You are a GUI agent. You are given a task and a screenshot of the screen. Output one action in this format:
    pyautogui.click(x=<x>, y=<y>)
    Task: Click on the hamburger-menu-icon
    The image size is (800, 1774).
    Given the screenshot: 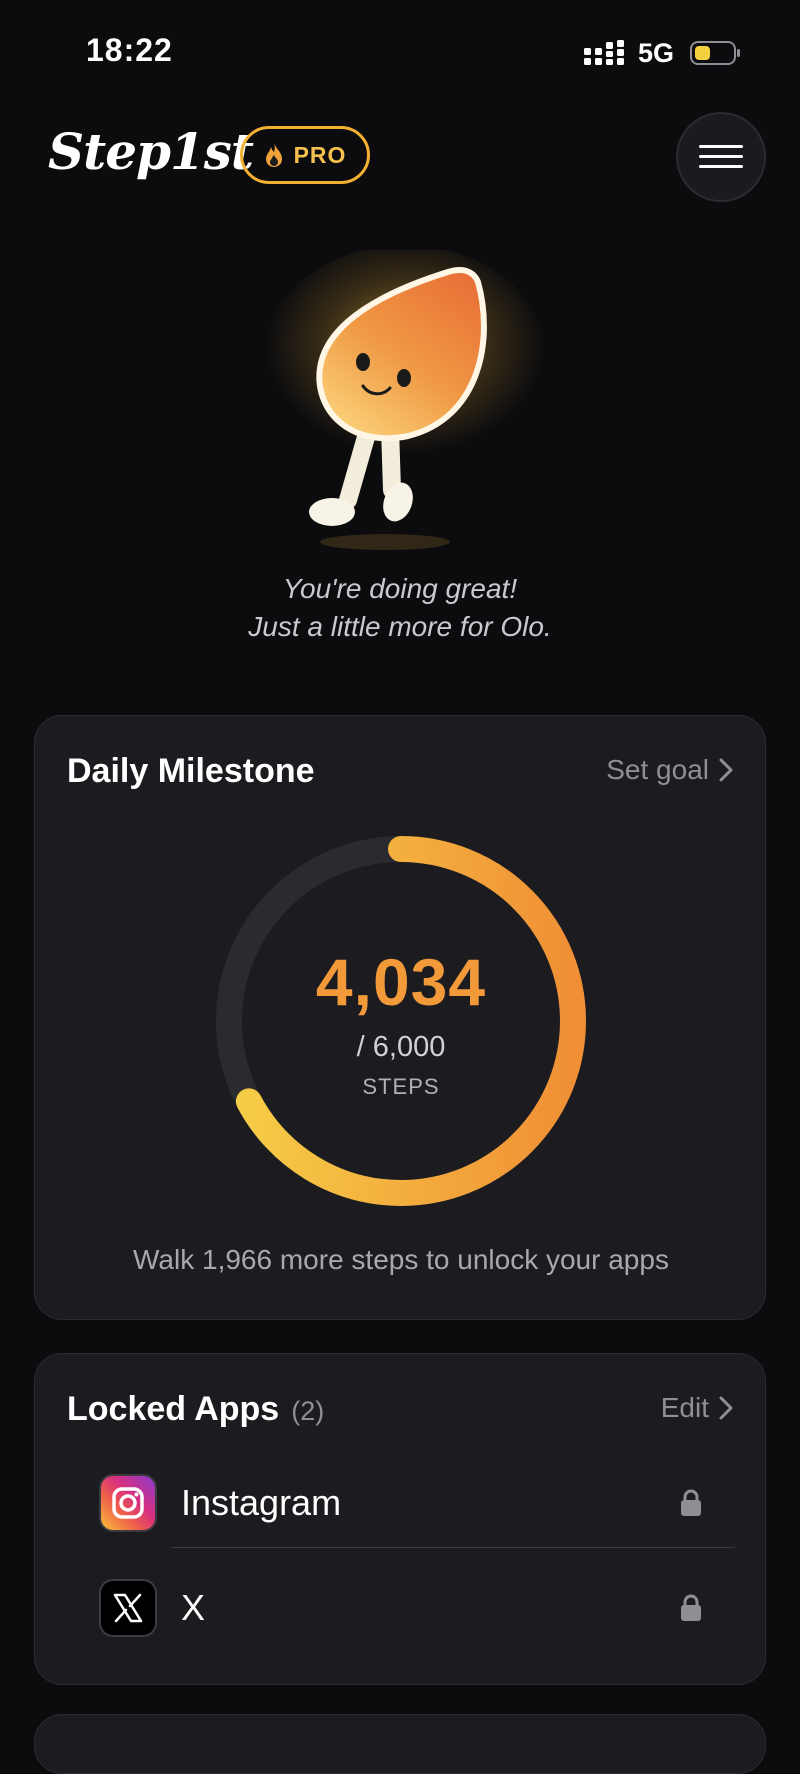 What is the action you would take?
    pyautogui.click(x=721, y=156)
    